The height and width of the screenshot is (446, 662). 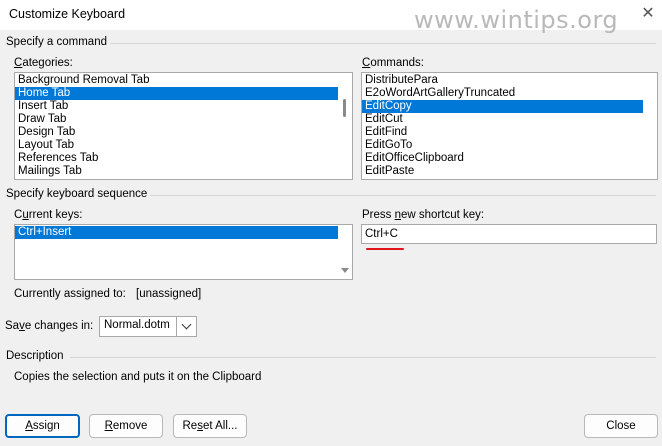 I want to click on save-changes-label-pre: Sa, so click(x=12, y=326).